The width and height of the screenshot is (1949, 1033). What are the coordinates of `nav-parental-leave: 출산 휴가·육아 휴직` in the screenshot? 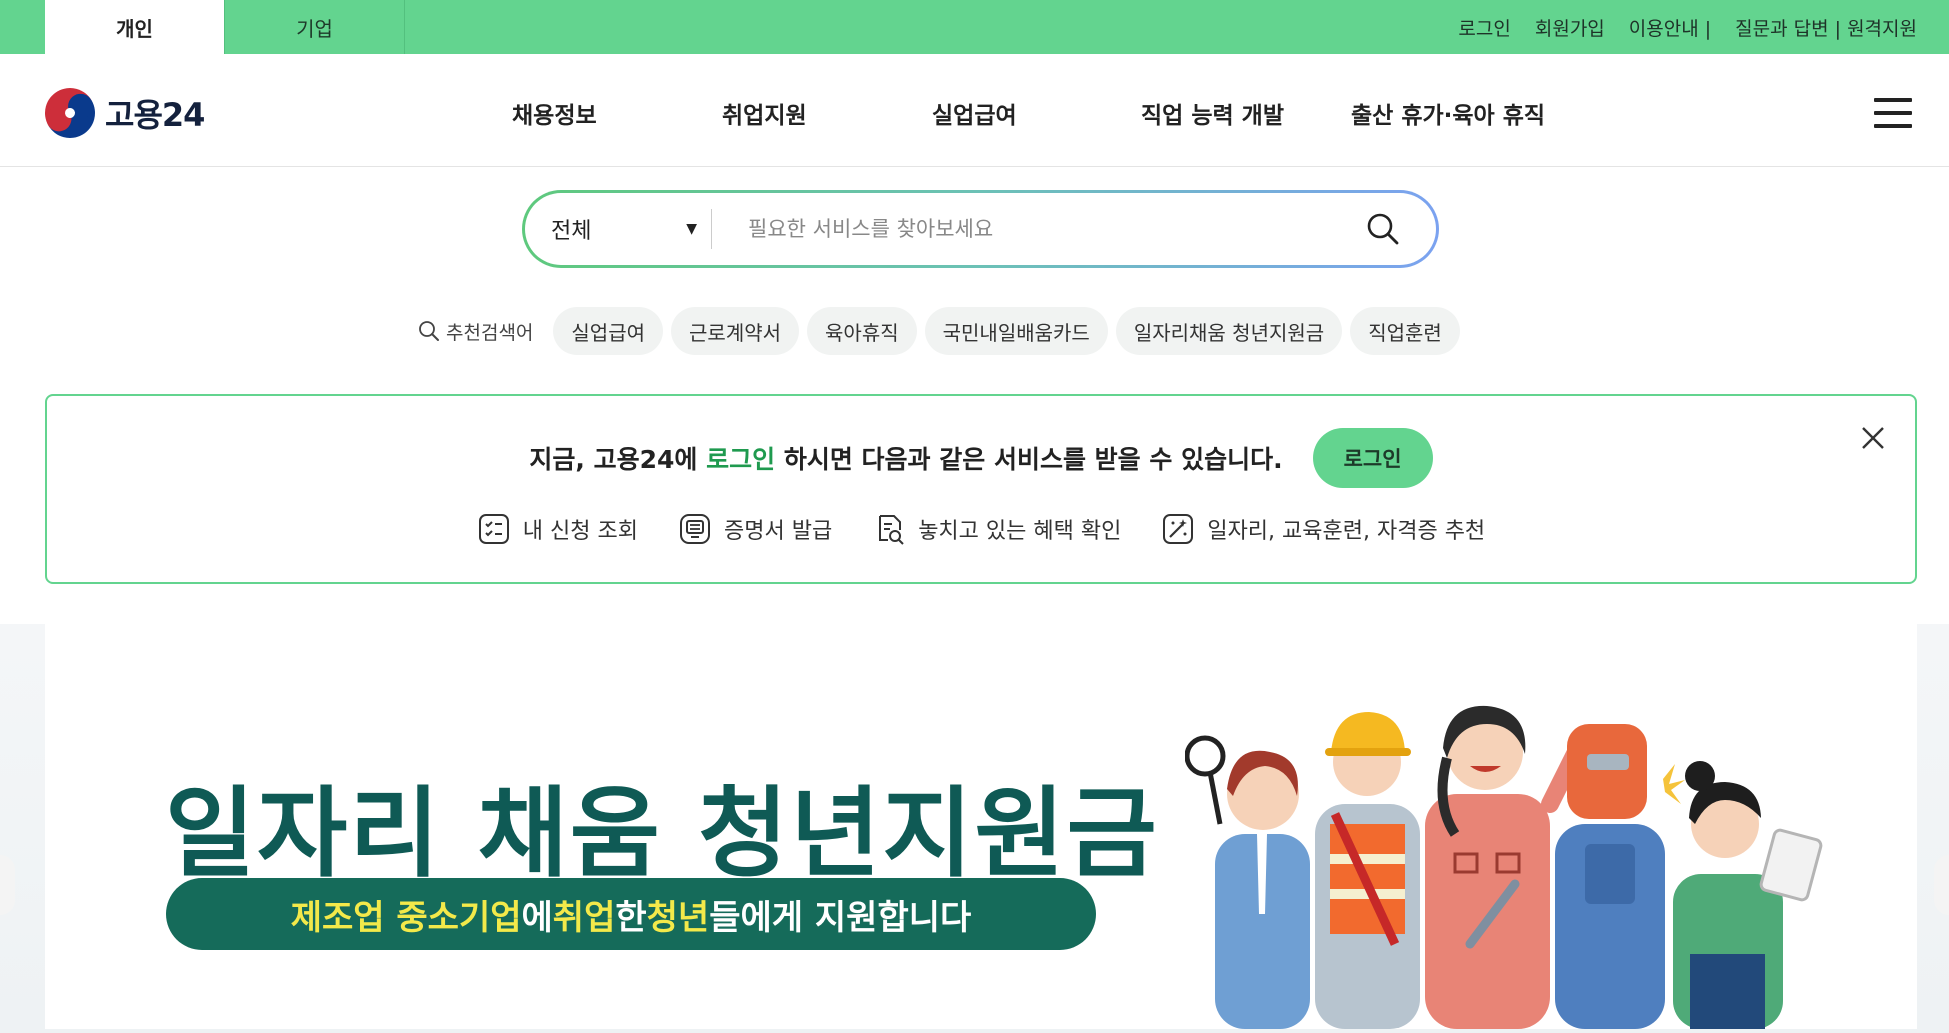 It's located at (1448, 113).